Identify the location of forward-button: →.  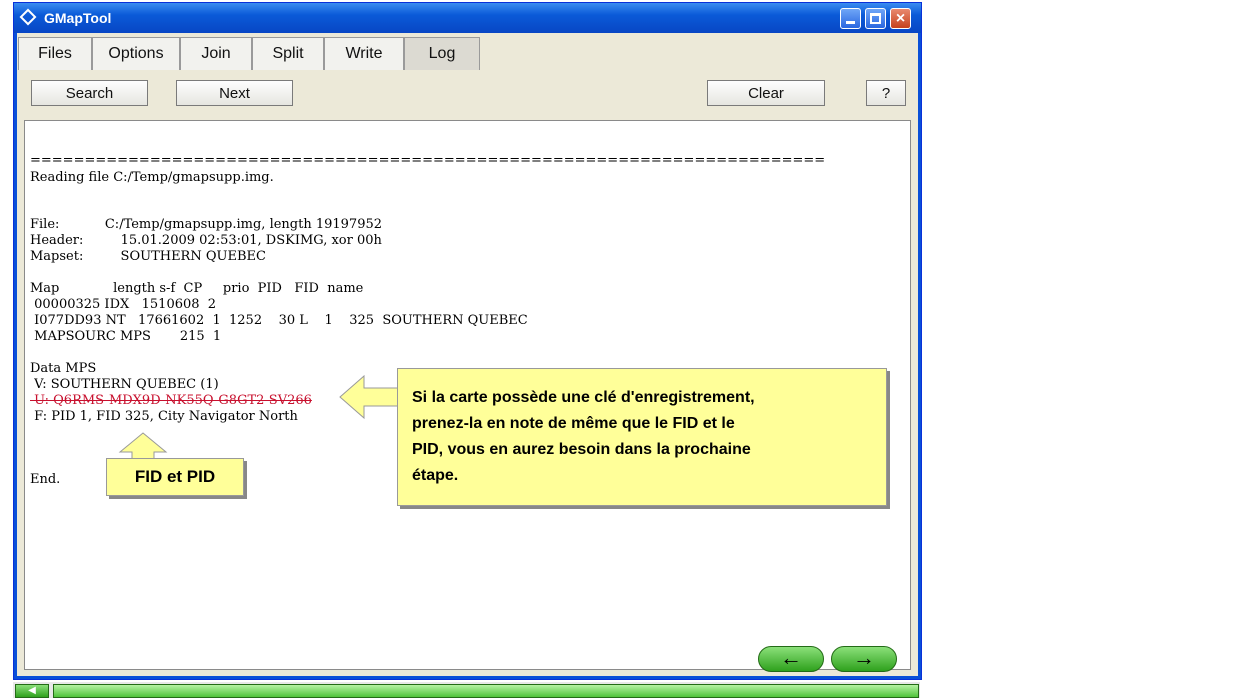
(864, 659).